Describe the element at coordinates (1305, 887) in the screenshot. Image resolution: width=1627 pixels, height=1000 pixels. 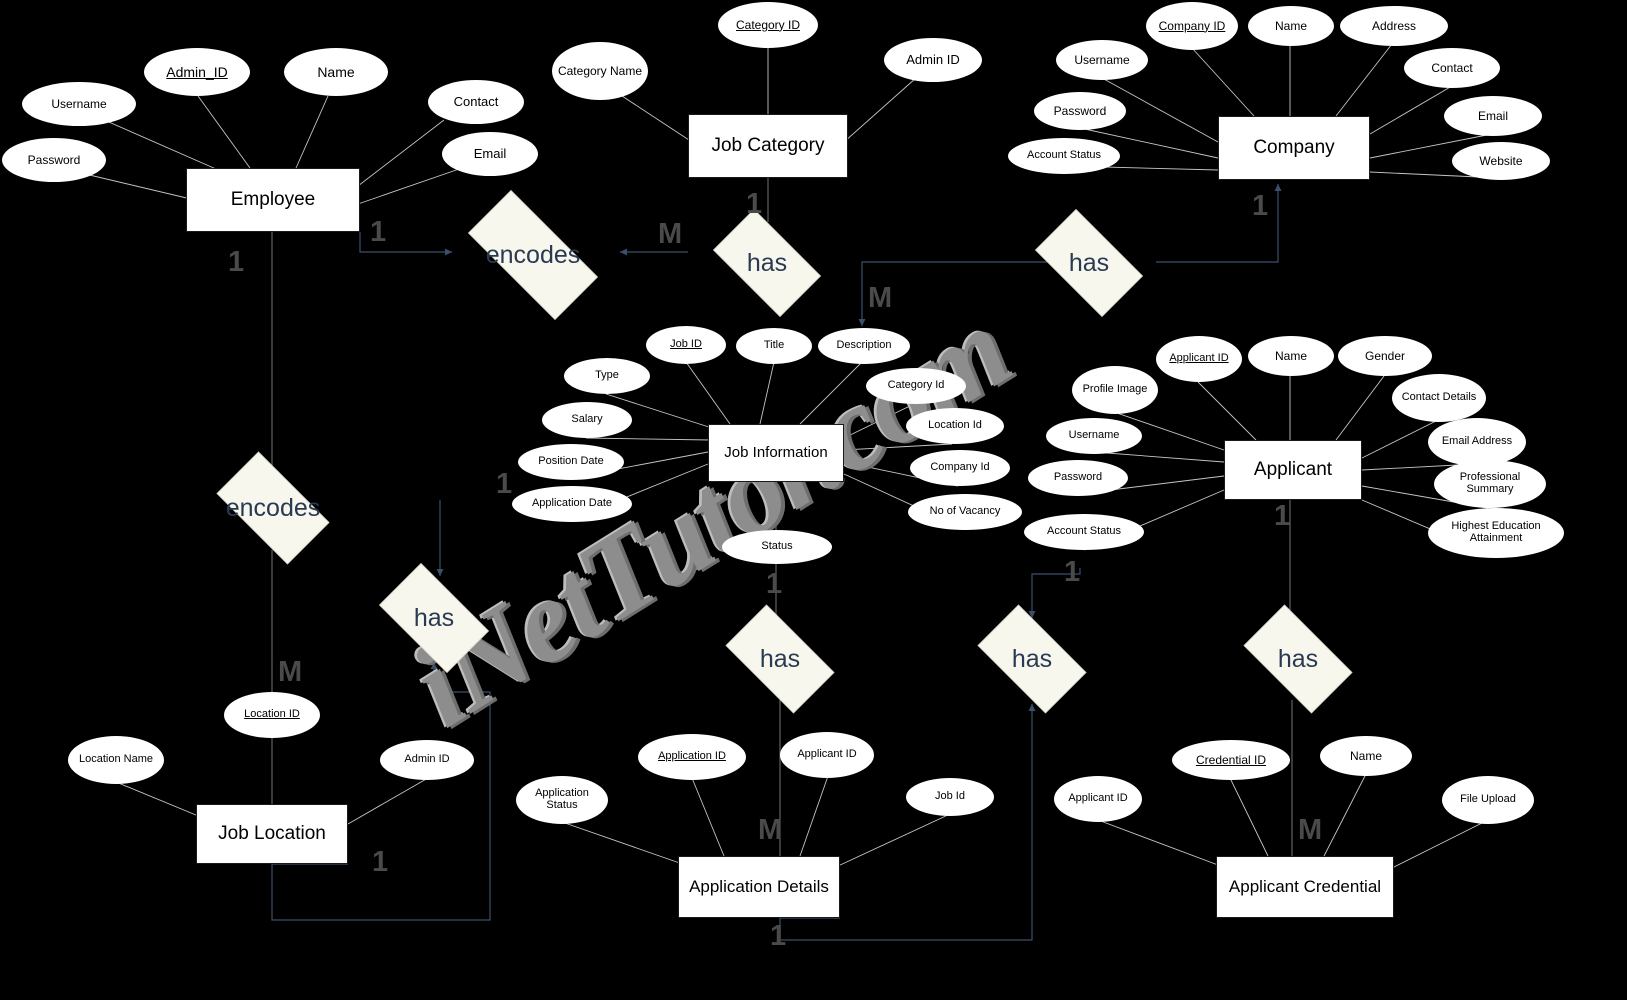
I see `entity-applicant_credential: Applicant Credential` at that location.